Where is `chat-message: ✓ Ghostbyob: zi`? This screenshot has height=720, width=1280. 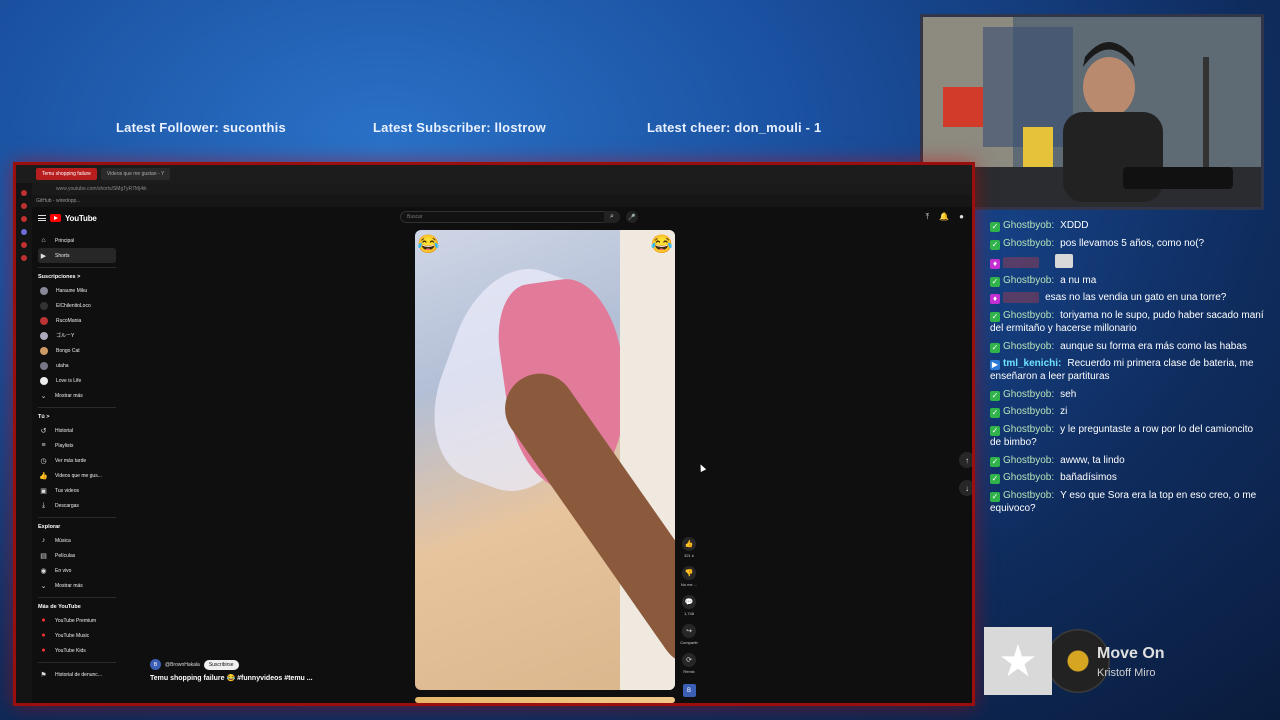 chat-message: ✓ Ghostbyob: zi is located at coordinates (1128, 412).